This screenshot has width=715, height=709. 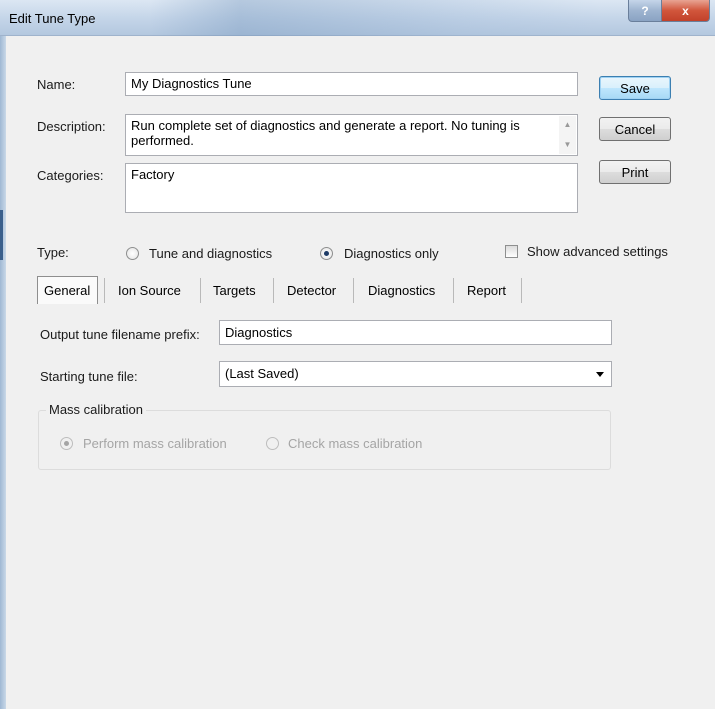 What do you see at coordinates (351, 84) in the screenshot?
I see `name-input: My Diagnostics Tune` at bounding box center [351, 84].